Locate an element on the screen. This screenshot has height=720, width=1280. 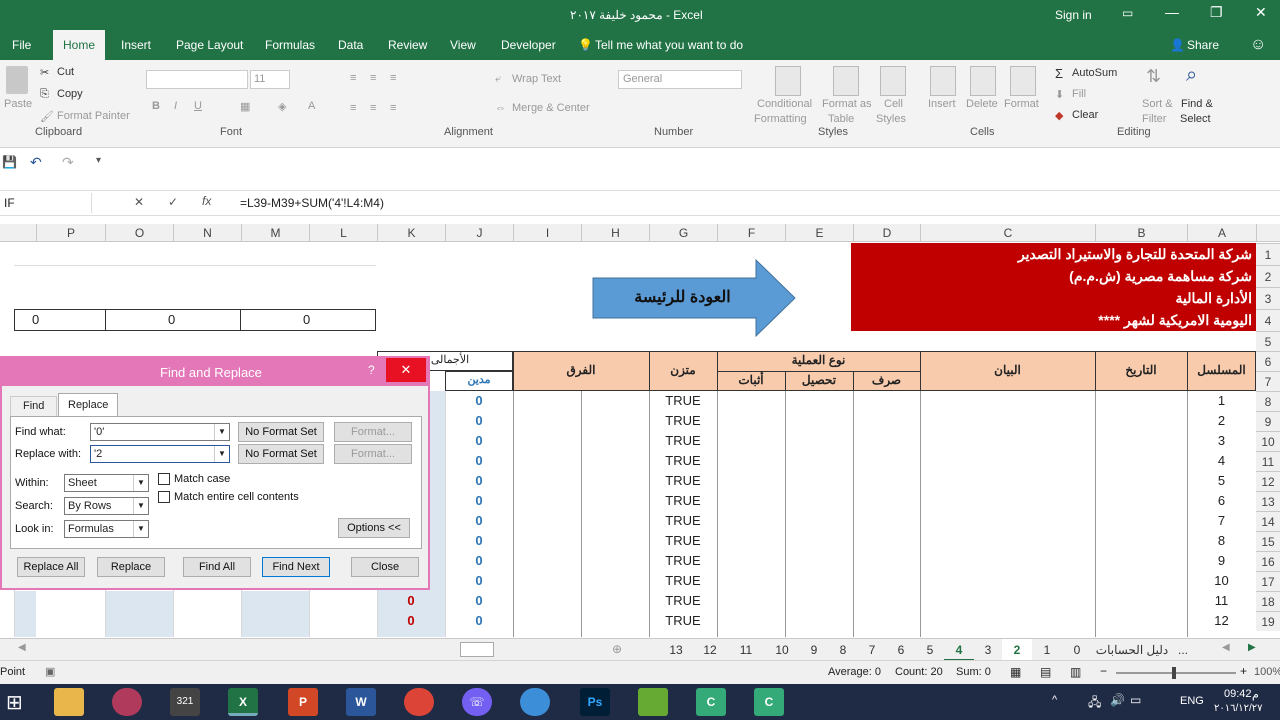
dialog-close-icon: ✕ is located at coordinates (406, 370).